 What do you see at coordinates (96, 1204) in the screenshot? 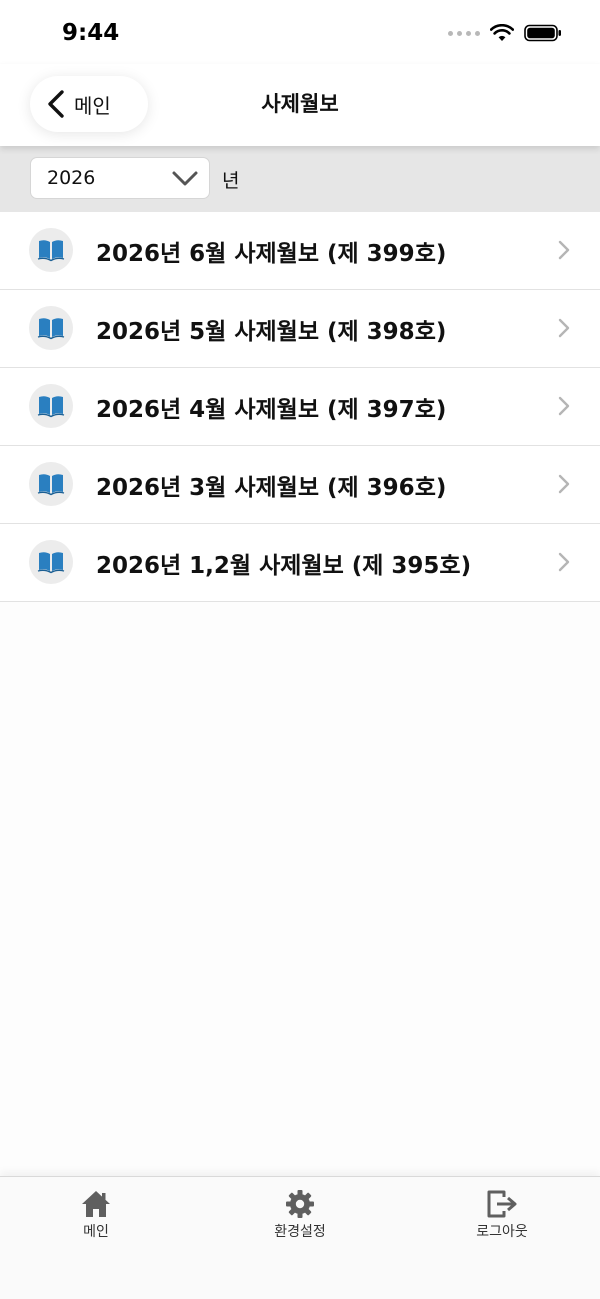
I see `home-icon` at bounding box center [96, 1204].